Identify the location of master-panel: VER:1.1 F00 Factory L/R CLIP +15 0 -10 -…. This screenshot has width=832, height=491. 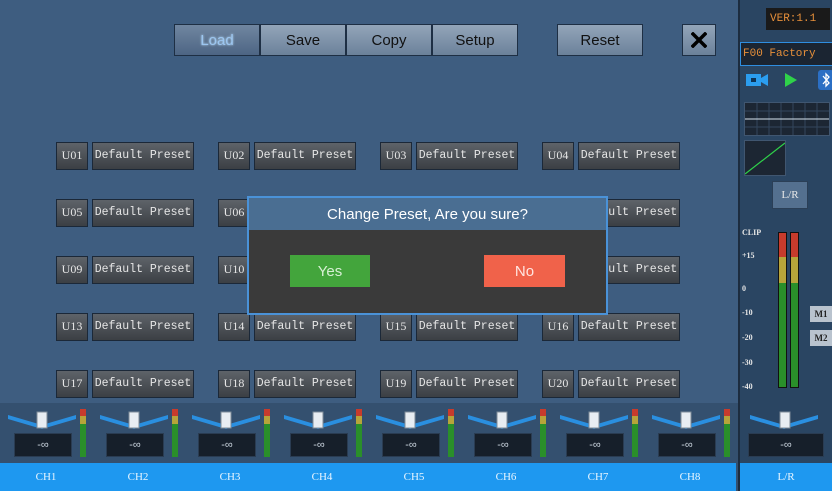
(785, 245).